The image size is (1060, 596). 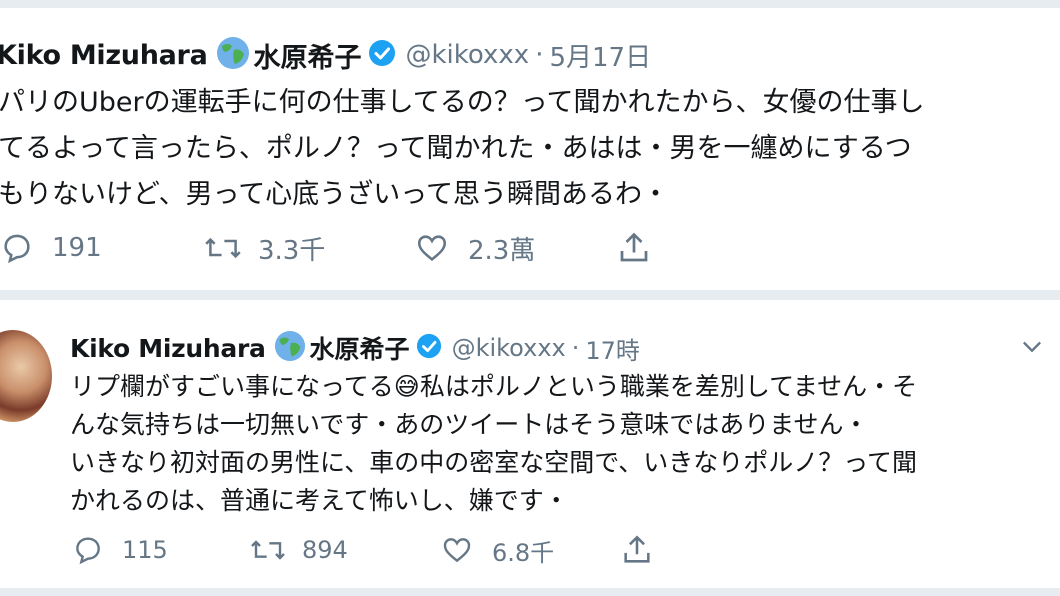 I want to click on like-button: 2.3萬, so click(x=515, y=248).